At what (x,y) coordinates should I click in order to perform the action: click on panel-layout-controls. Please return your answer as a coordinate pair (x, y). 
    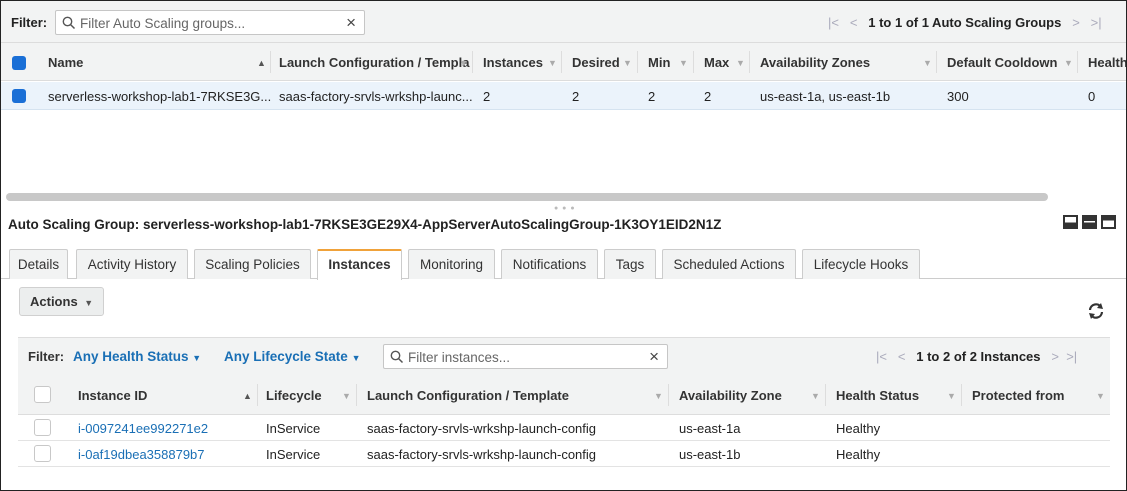
    Looking at the image, I should click on (1087, 223).